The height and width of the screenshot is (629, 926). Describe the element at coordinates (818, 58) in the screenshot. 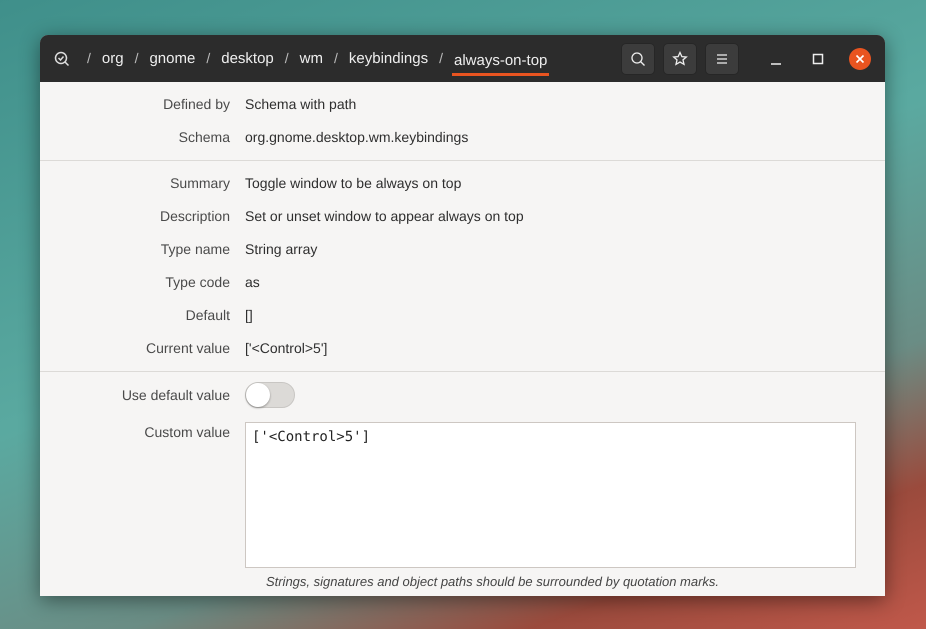

I see `maximize-icon` at that location.